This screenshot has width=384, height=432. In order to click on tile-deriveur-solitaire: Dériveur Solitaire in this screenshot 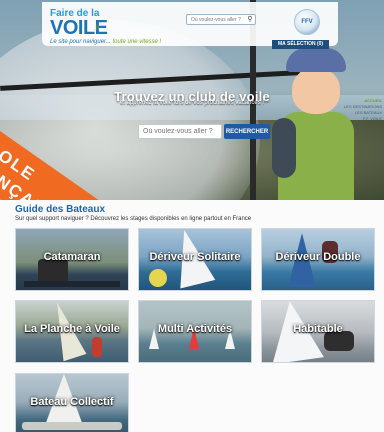, I will do `click(195, 259)`.